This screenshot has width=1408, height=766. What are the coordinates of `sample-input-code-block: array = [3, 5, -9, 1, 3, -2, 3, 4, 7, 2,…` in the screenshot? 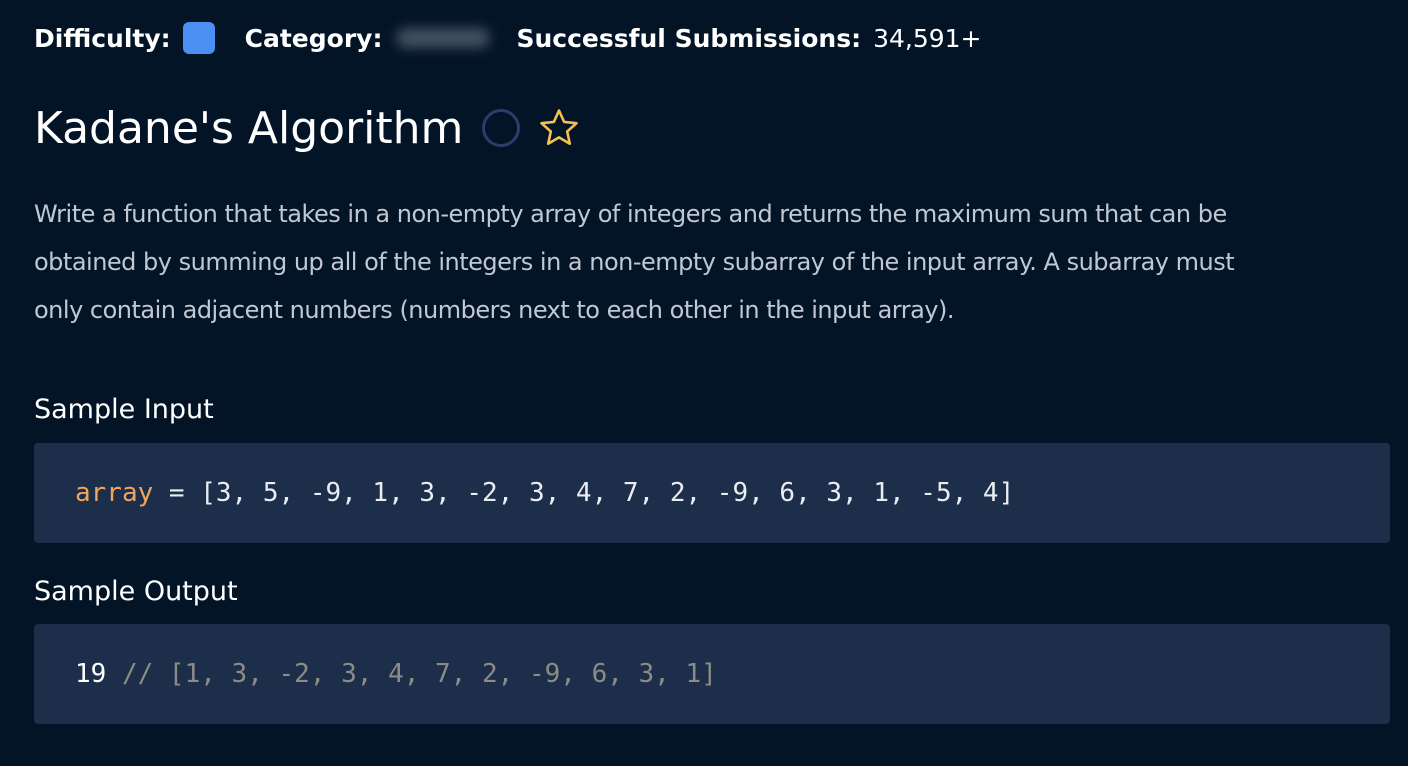 It's located at (712, 493).